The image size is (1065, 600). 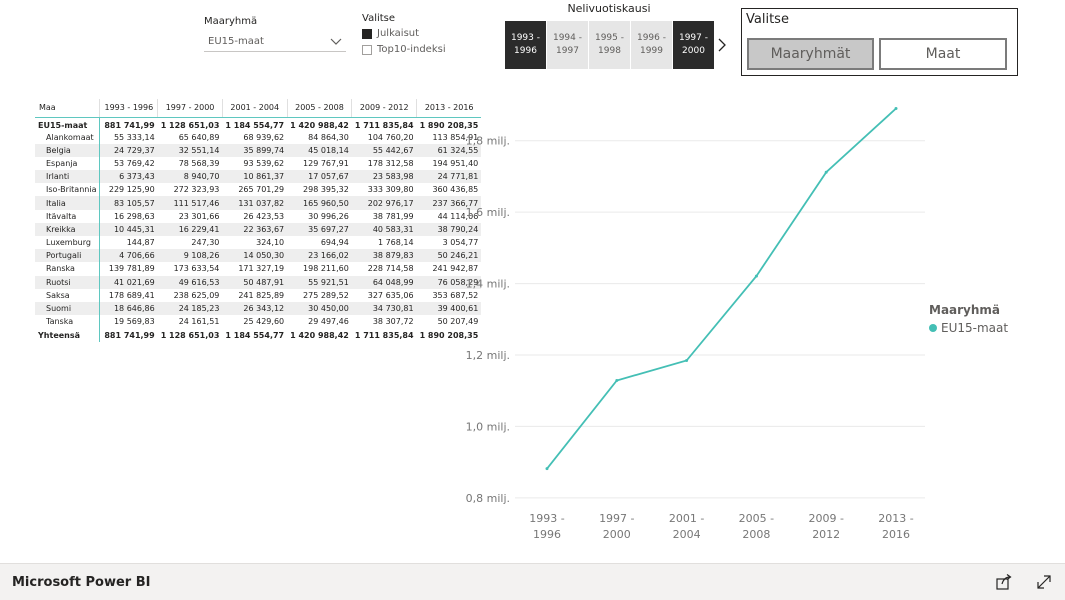 I want to click on table-cell: 298 395,32, so click(x=326, y=190).